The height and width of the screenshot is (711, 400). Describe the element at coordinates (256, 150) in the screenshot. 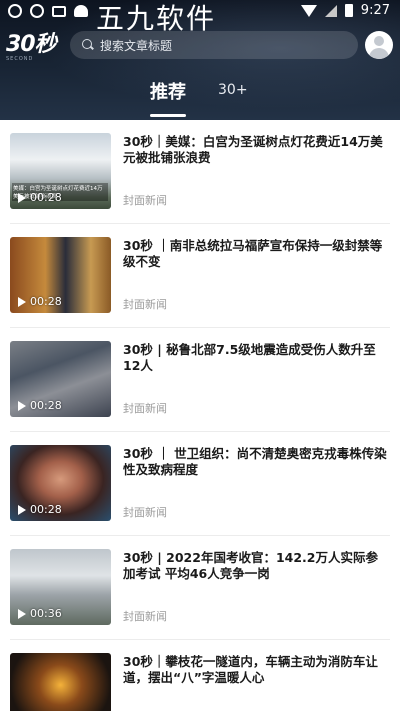

I see `news-title: 30秒｜美媒：白宫为圣诞树点灯花费近14万美元被批铺张浪费` at that location.